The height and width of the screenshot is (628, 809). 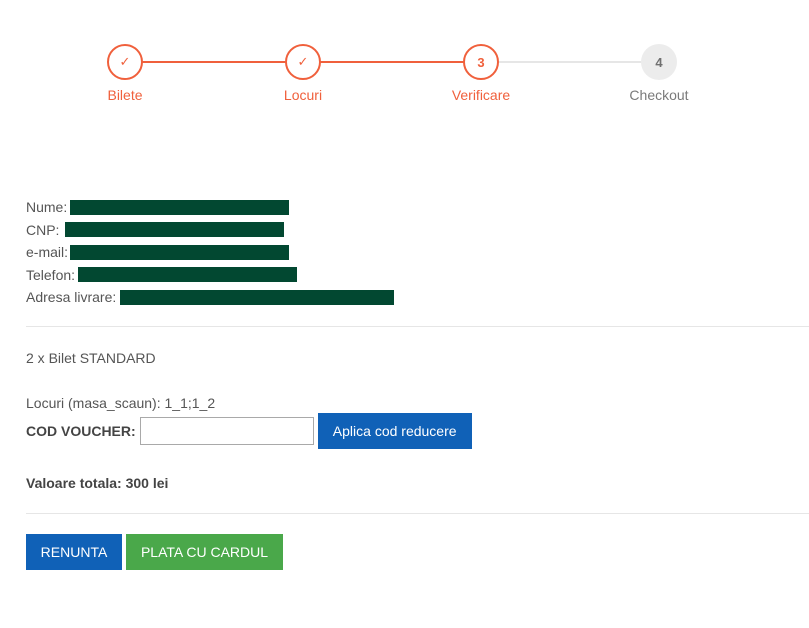 I want to click on voucher-input, so click(x=226, y=431).